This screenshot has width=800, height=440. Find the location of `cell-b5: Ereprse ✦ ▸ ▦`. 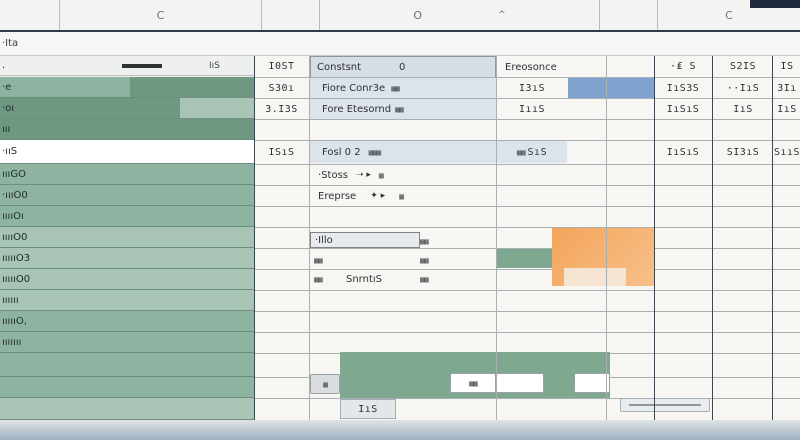

cell-b5: Ereprse ✦ ▸ ▦ is located at coordinates (406, 196).